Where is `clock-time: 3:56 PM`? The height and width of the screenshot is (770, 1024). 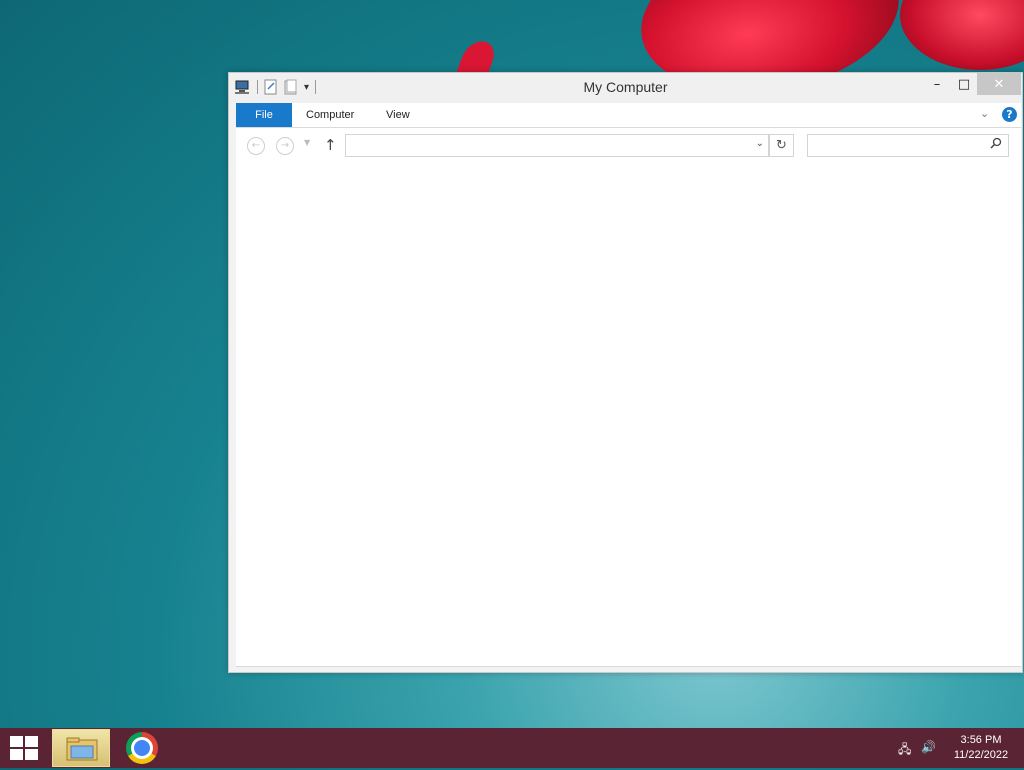
clock-time: 3:56 PM is located at coordinates (981, 740).